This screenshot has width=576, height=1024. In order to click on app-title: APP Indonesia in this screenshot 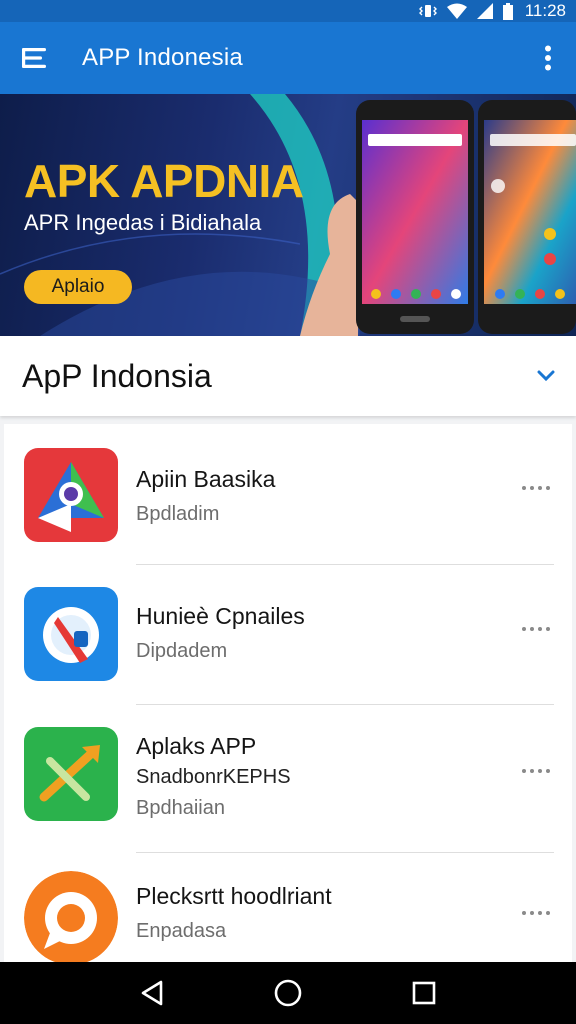, I will do `click(162, 57)`.